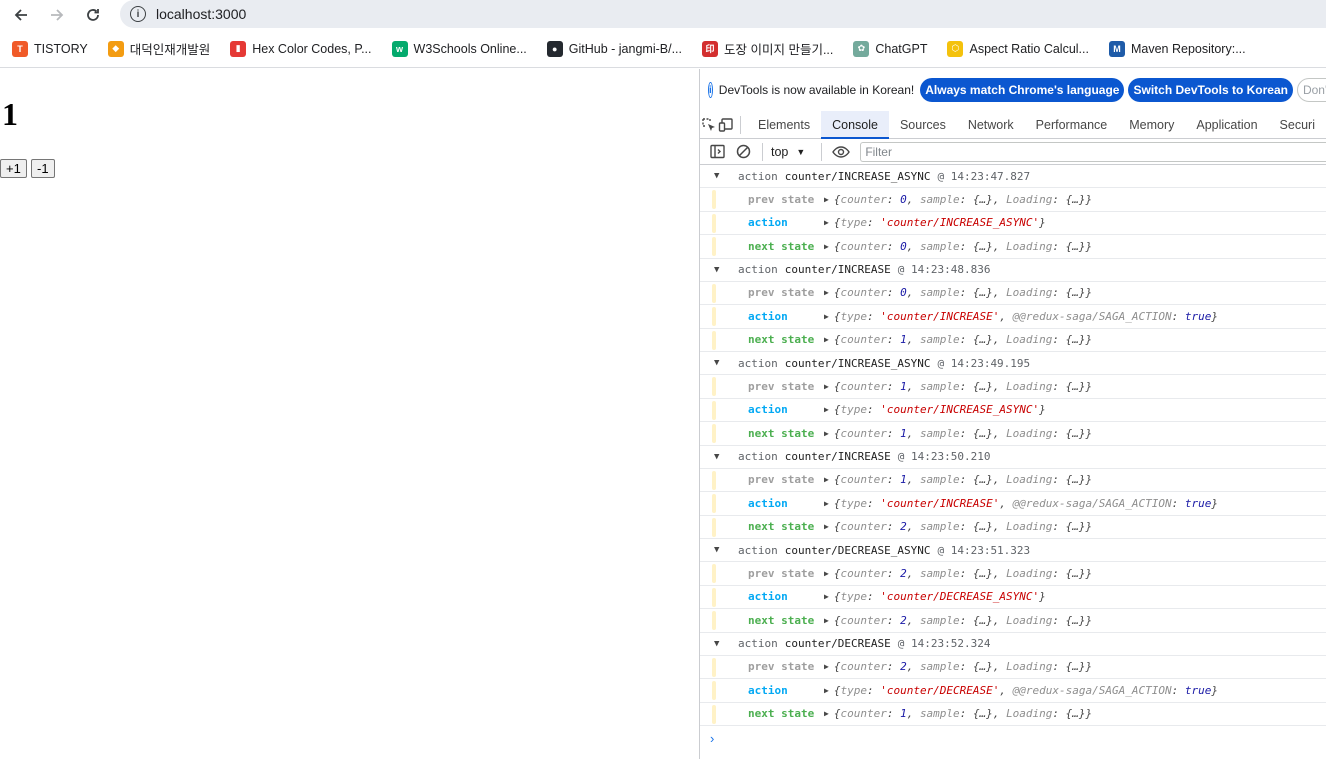  I want to click on object-key: sample, so click(939, 293).